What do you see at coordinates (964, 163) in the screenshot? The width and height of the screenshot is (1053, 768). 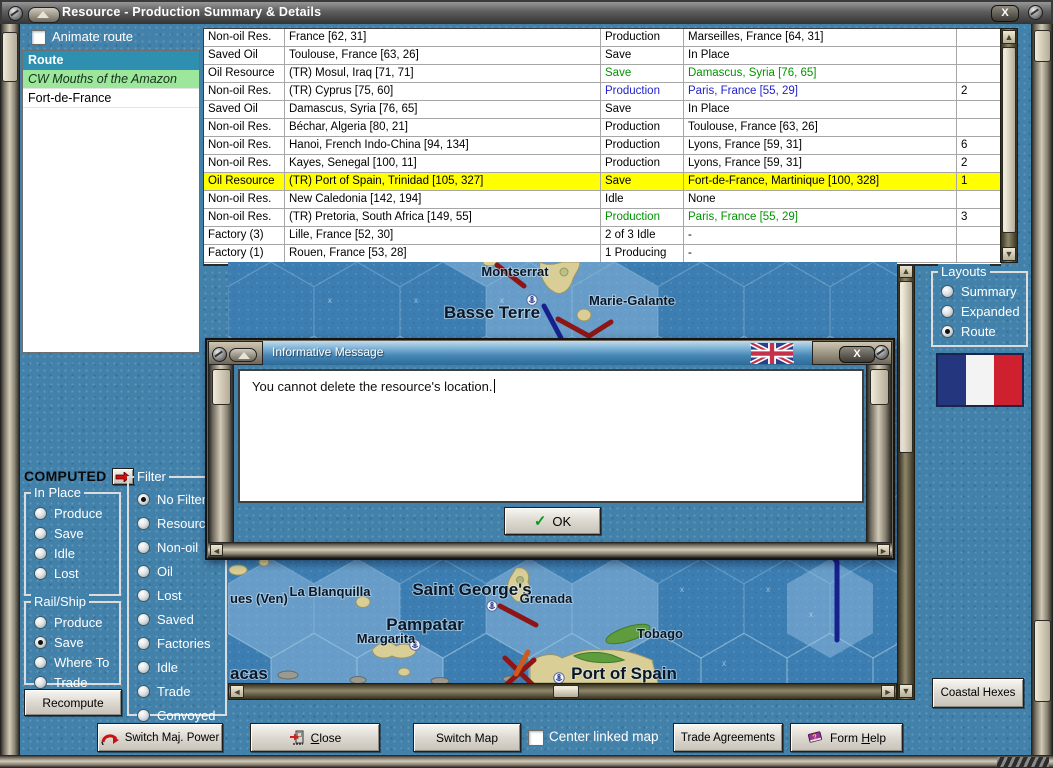 I see `cell-count: 2` at bounding box center [964, 163].